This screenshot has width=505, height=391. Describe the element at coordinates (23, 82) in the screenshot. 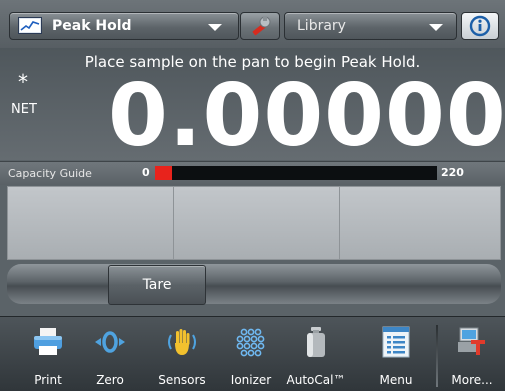

I see `stability-indicator: *` at that location.